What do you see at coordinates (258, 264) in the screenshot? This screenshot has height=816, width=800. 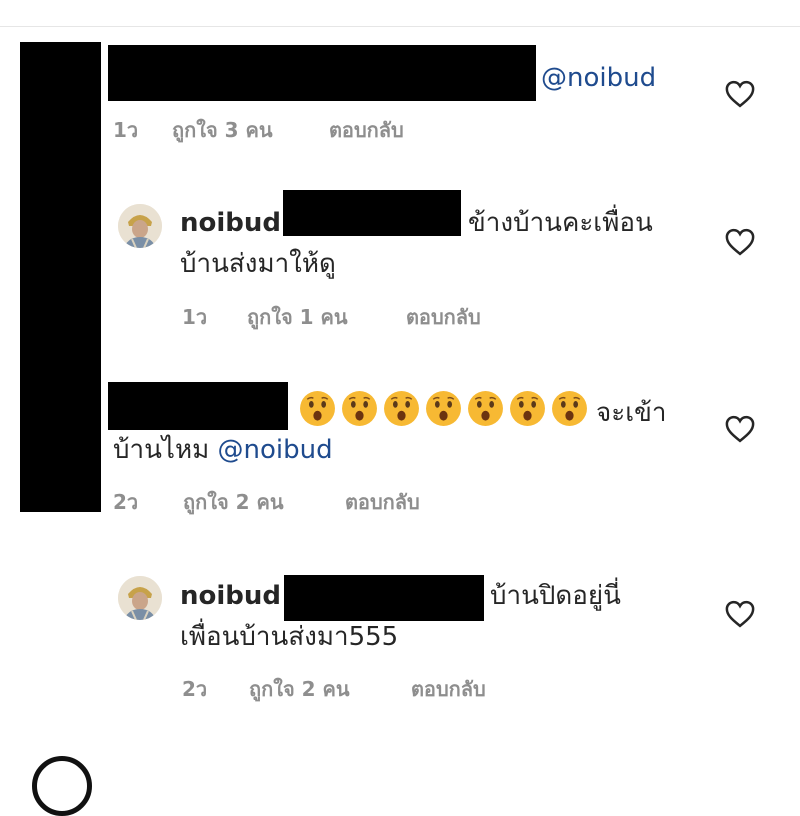 I see `comment-text: บ้านส่งมาให้ดู` at bounding box center [258, 264].